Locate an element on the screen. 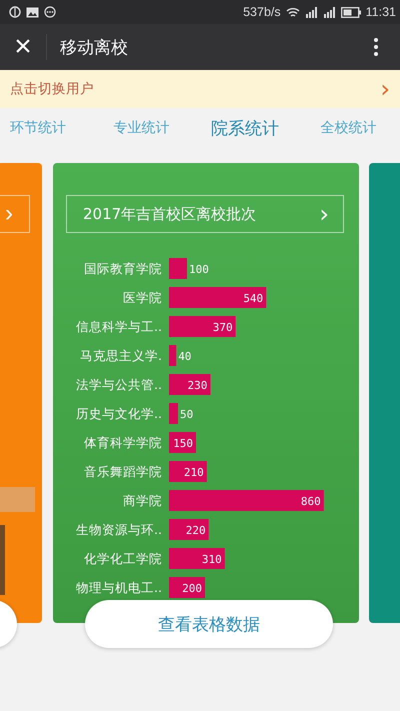  tab: 院系统计 is located at coordinates (244, 128).